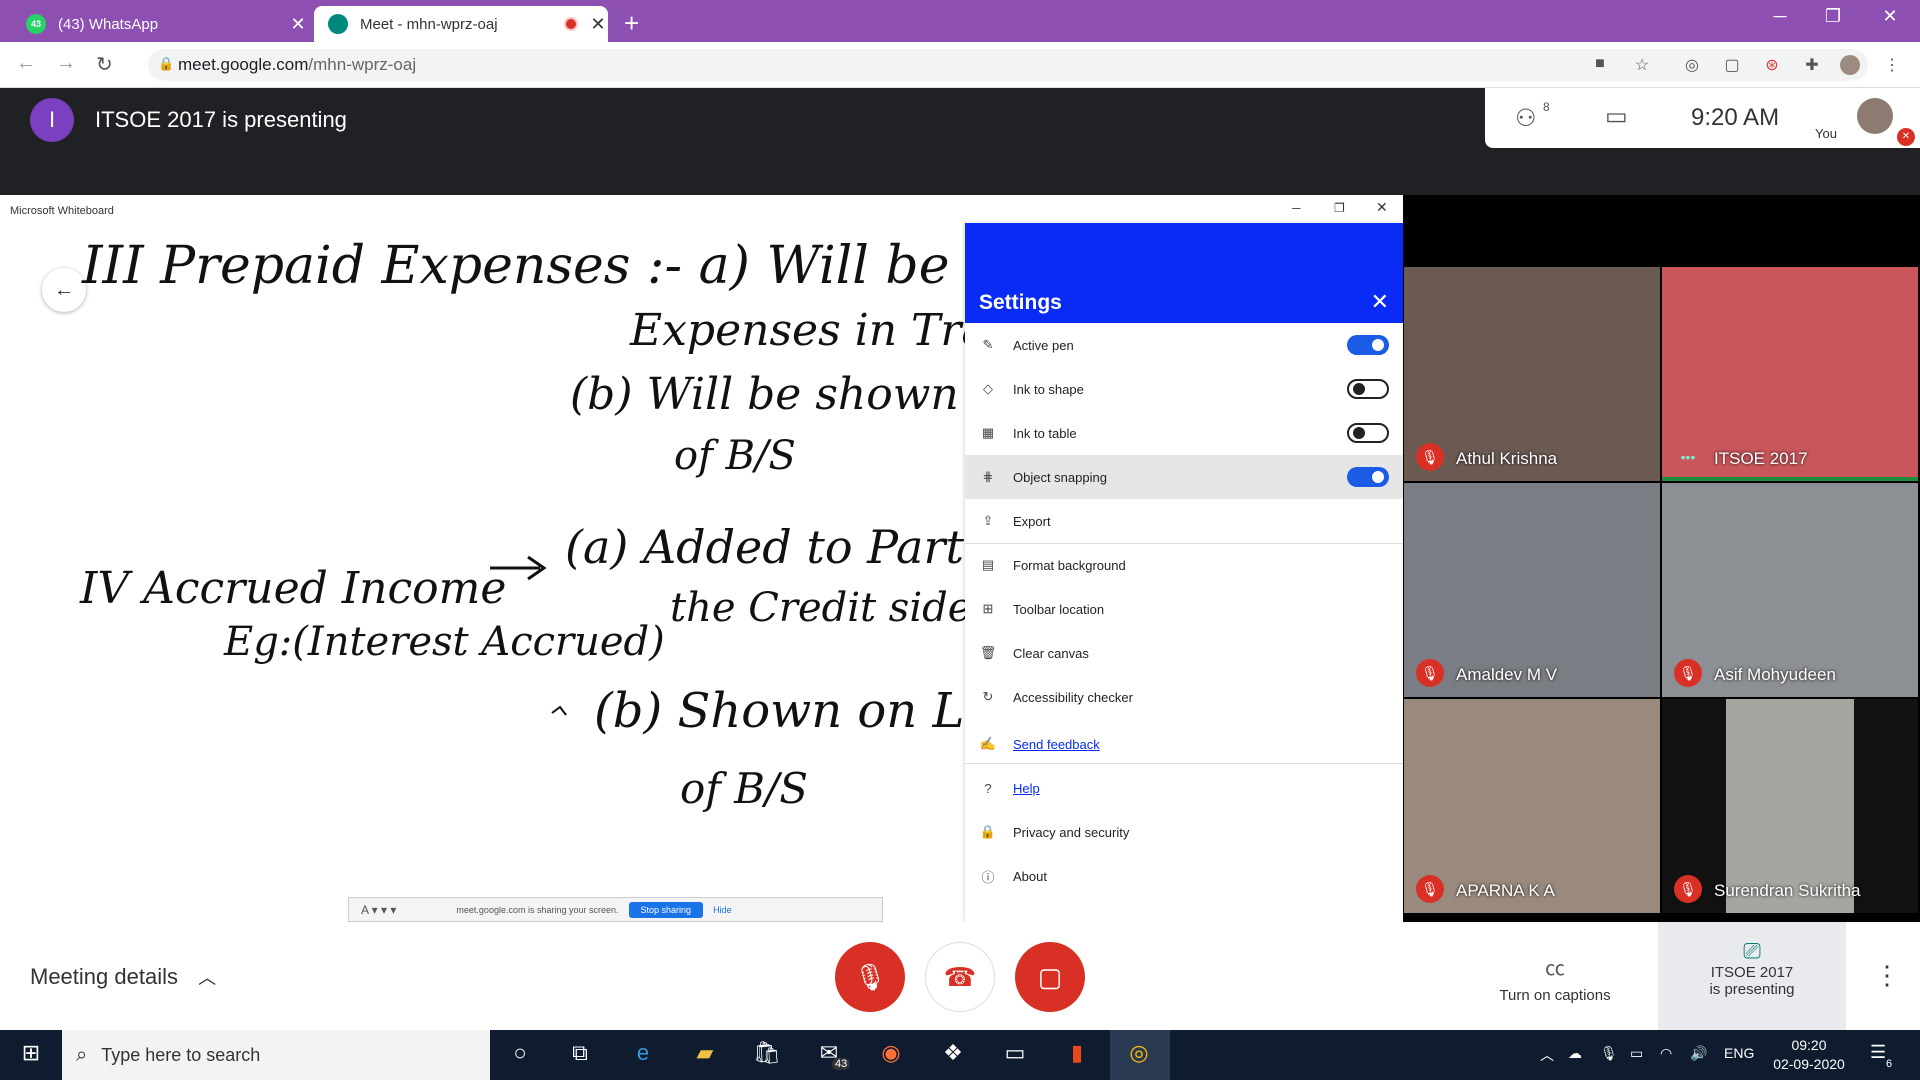 The image size is (1920, 1080). Describe the element at coordinates (666, 909) in the screenshot. I see `stop-sharing-button: Stop sharing` at that location.